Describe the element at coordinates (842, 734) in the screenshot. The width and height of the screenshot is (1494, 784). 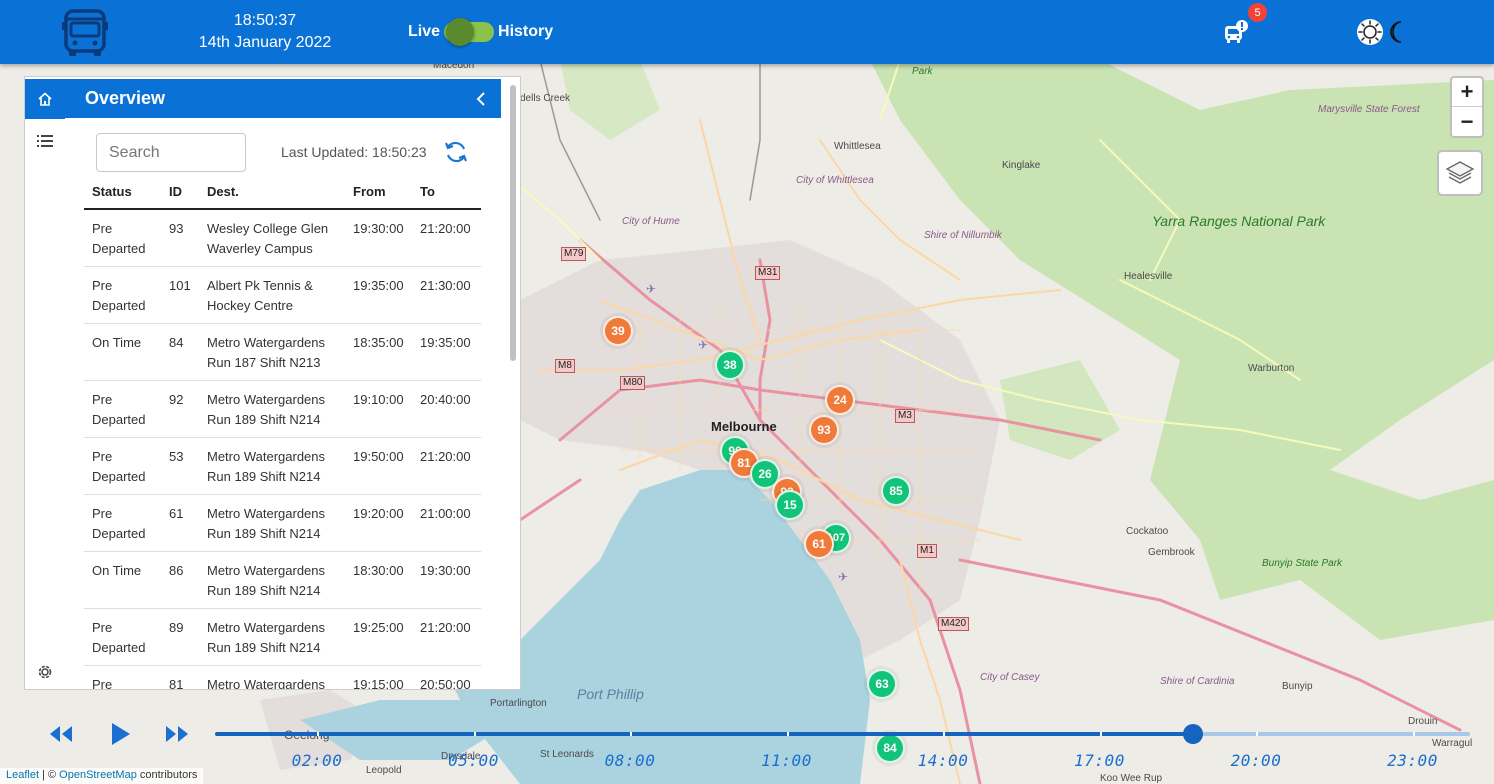
I see `timeline-slider` at that location.